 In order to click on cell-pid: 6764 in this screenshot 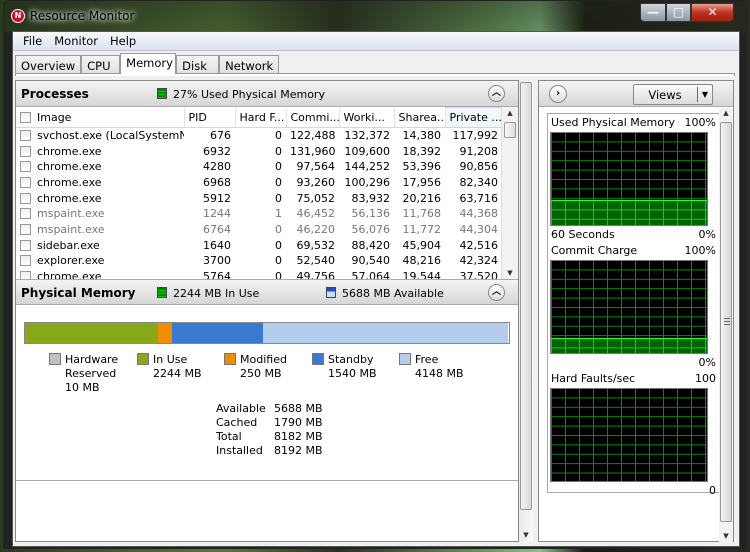, I will do `click(217, 229)`.